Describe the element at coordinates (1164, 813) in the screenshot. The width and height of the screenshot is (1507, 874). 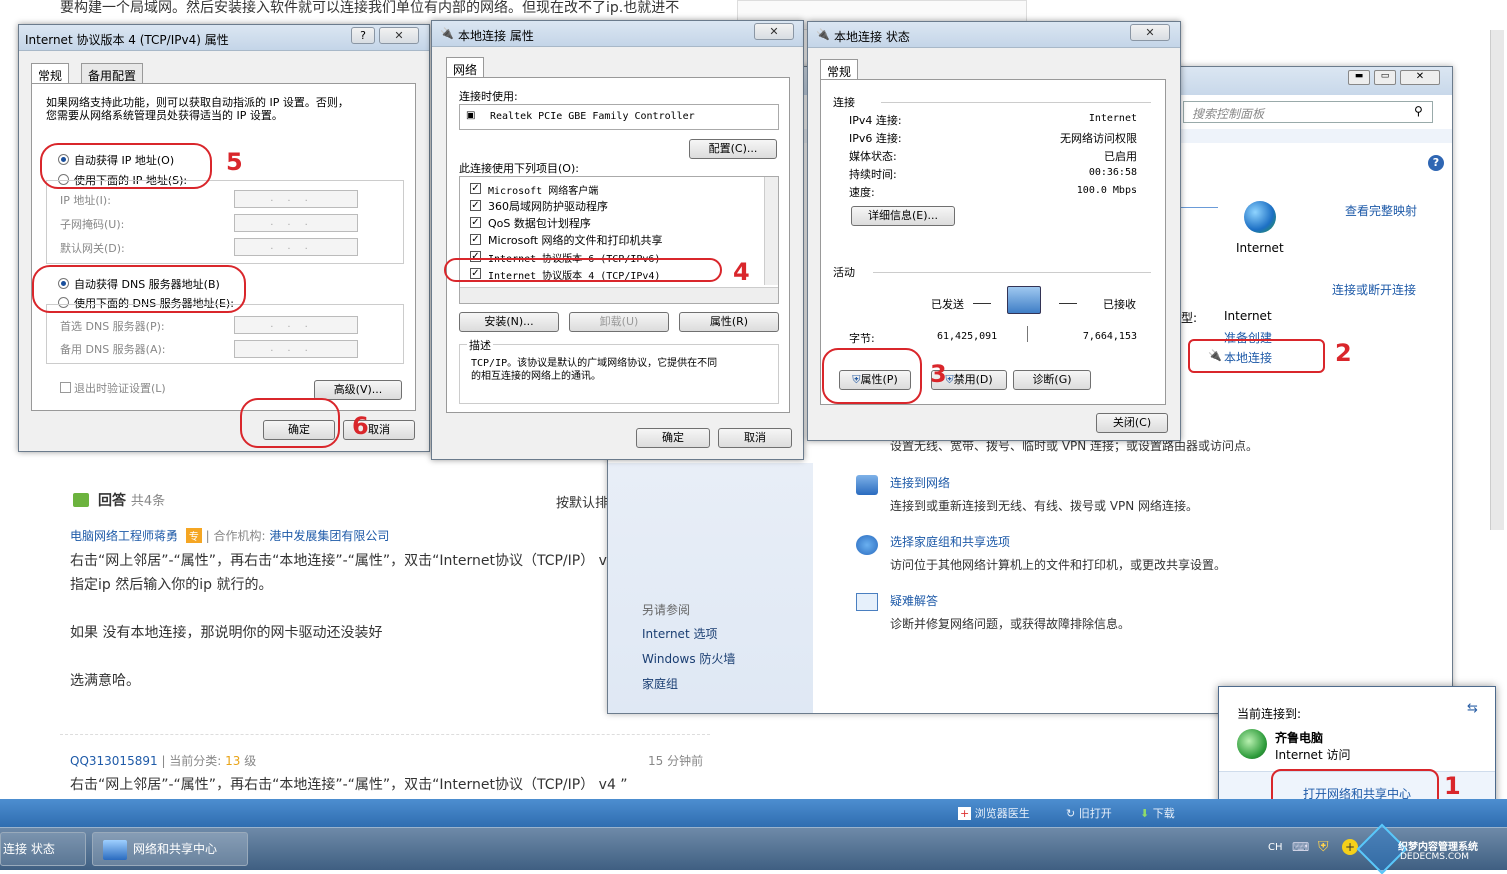
I see `ie-item-download: 下载` at that location.